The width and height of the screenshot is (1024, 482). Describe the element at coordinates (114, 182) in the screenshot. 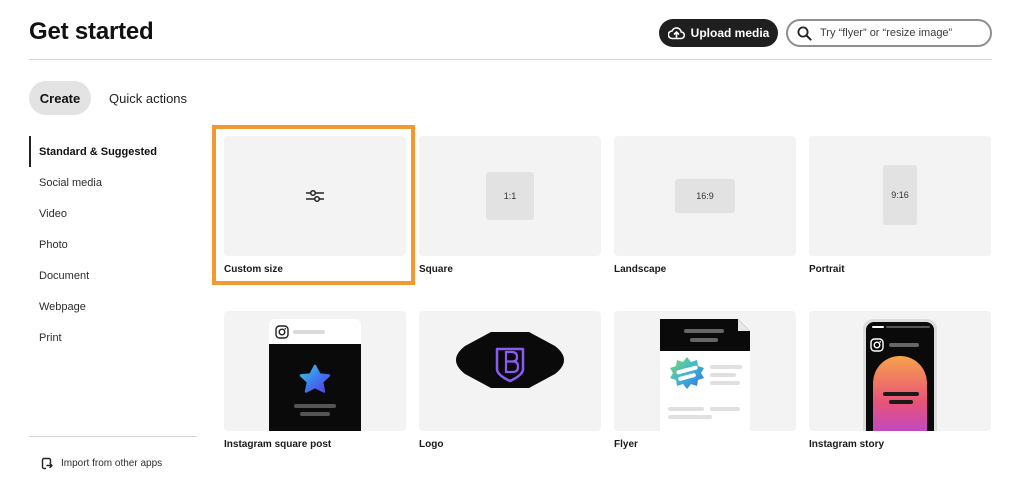

I see `sidebar-item-social-media: Social media` at that location.